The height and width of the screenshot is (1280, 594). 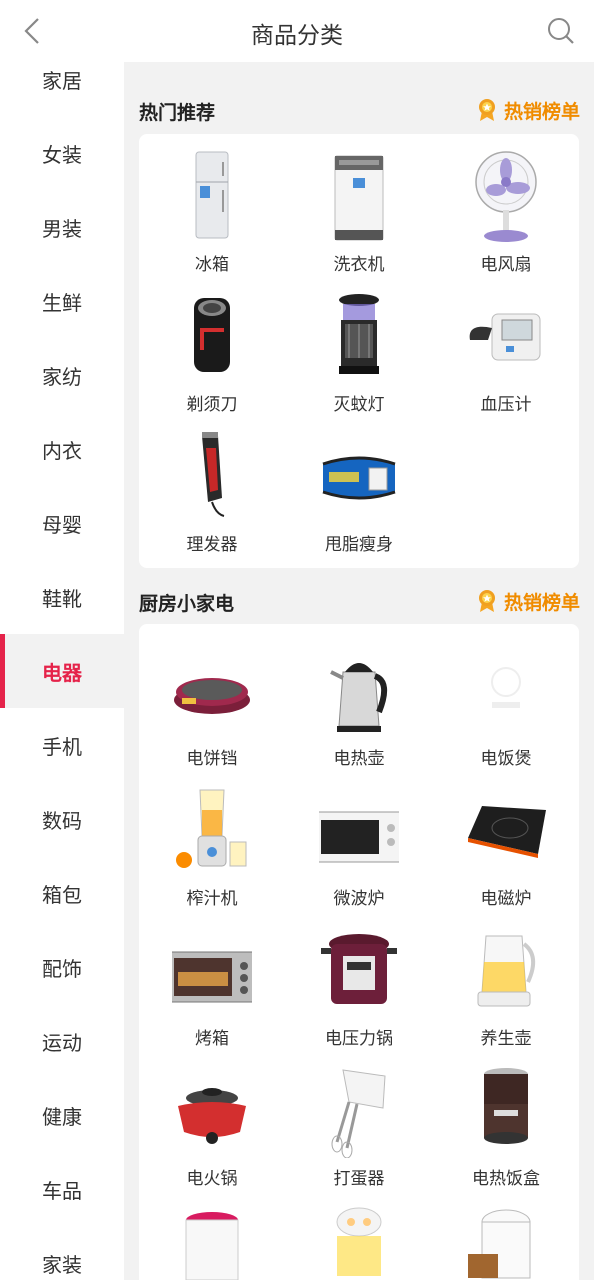 I want to click on product-name: 理发器, so click(x=212, y=545).